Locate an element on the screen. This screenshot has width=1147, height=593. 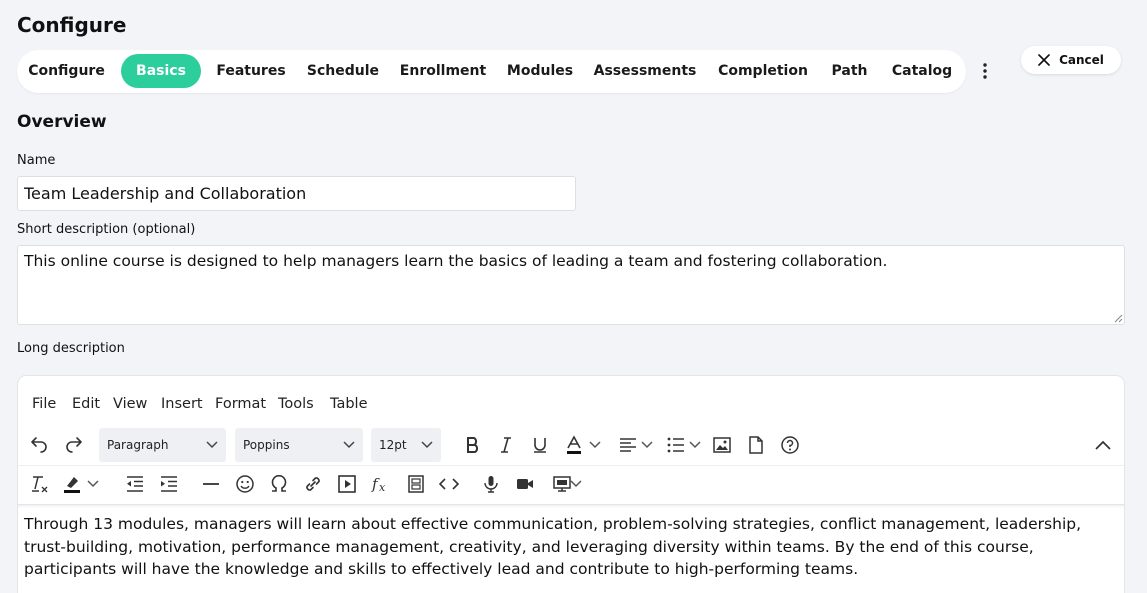
media-icon is located at coordinates (347, 484).